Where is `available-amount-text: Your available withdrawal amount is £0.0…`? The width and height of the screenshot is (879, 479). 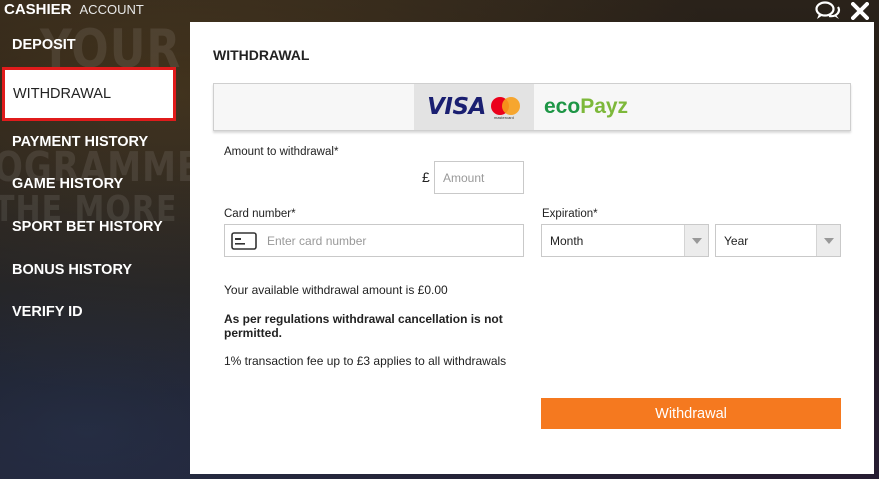 available-amount-text: Your available withdrawal amount is £0.0… is located at coordinates (336, 290).